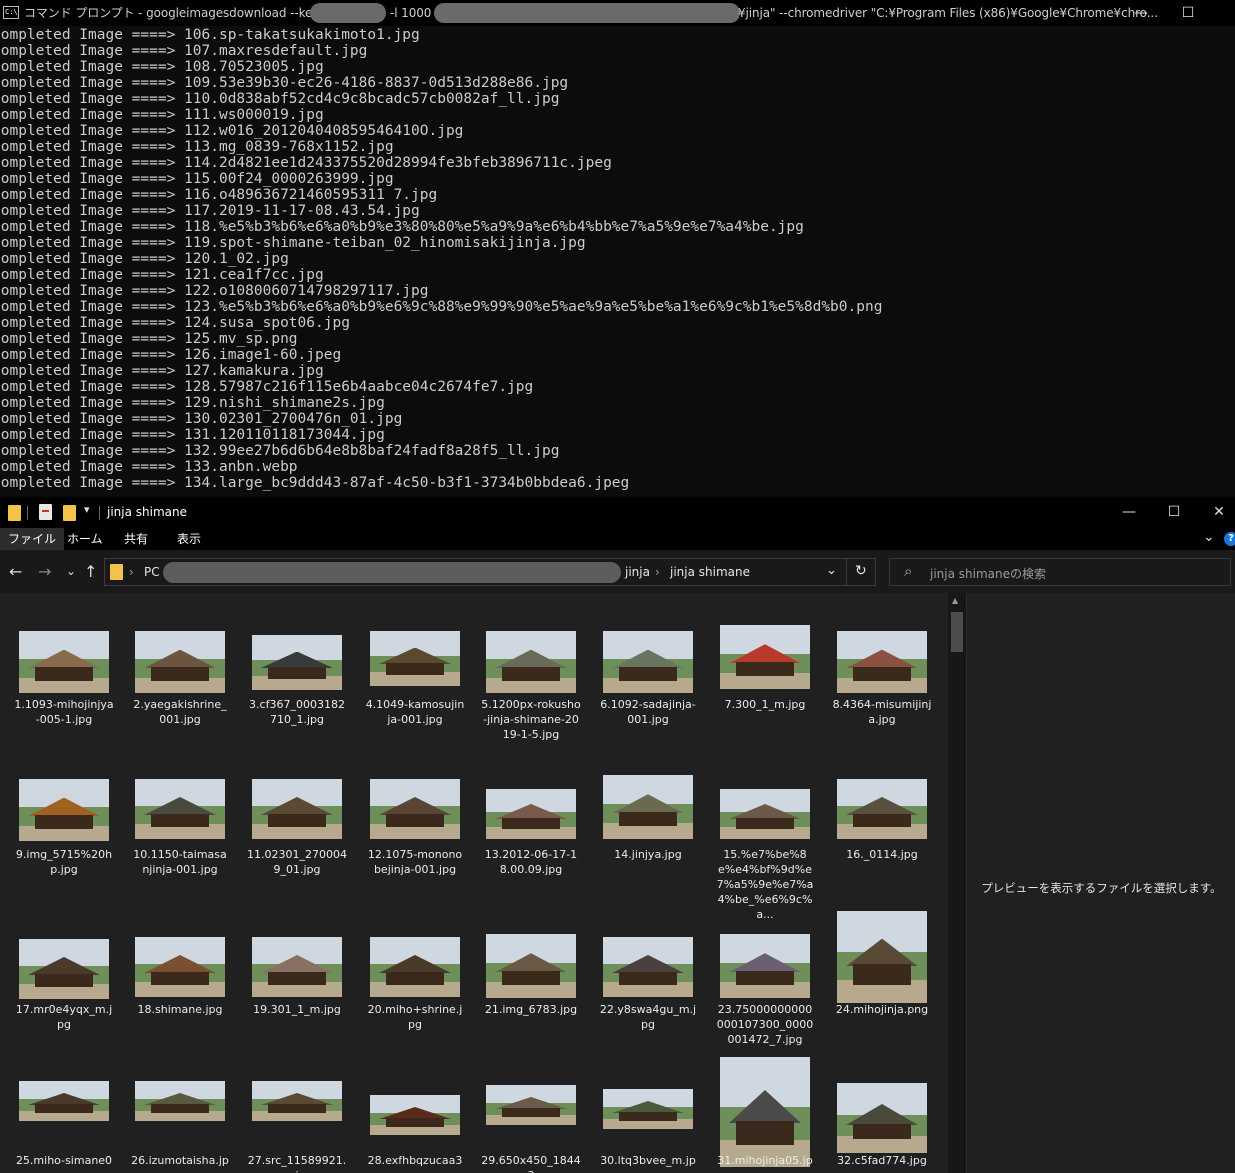 The width and height of the screenshot is (1235, 1173). I want to click on console-app-icon: C:\, so click(11, 12).